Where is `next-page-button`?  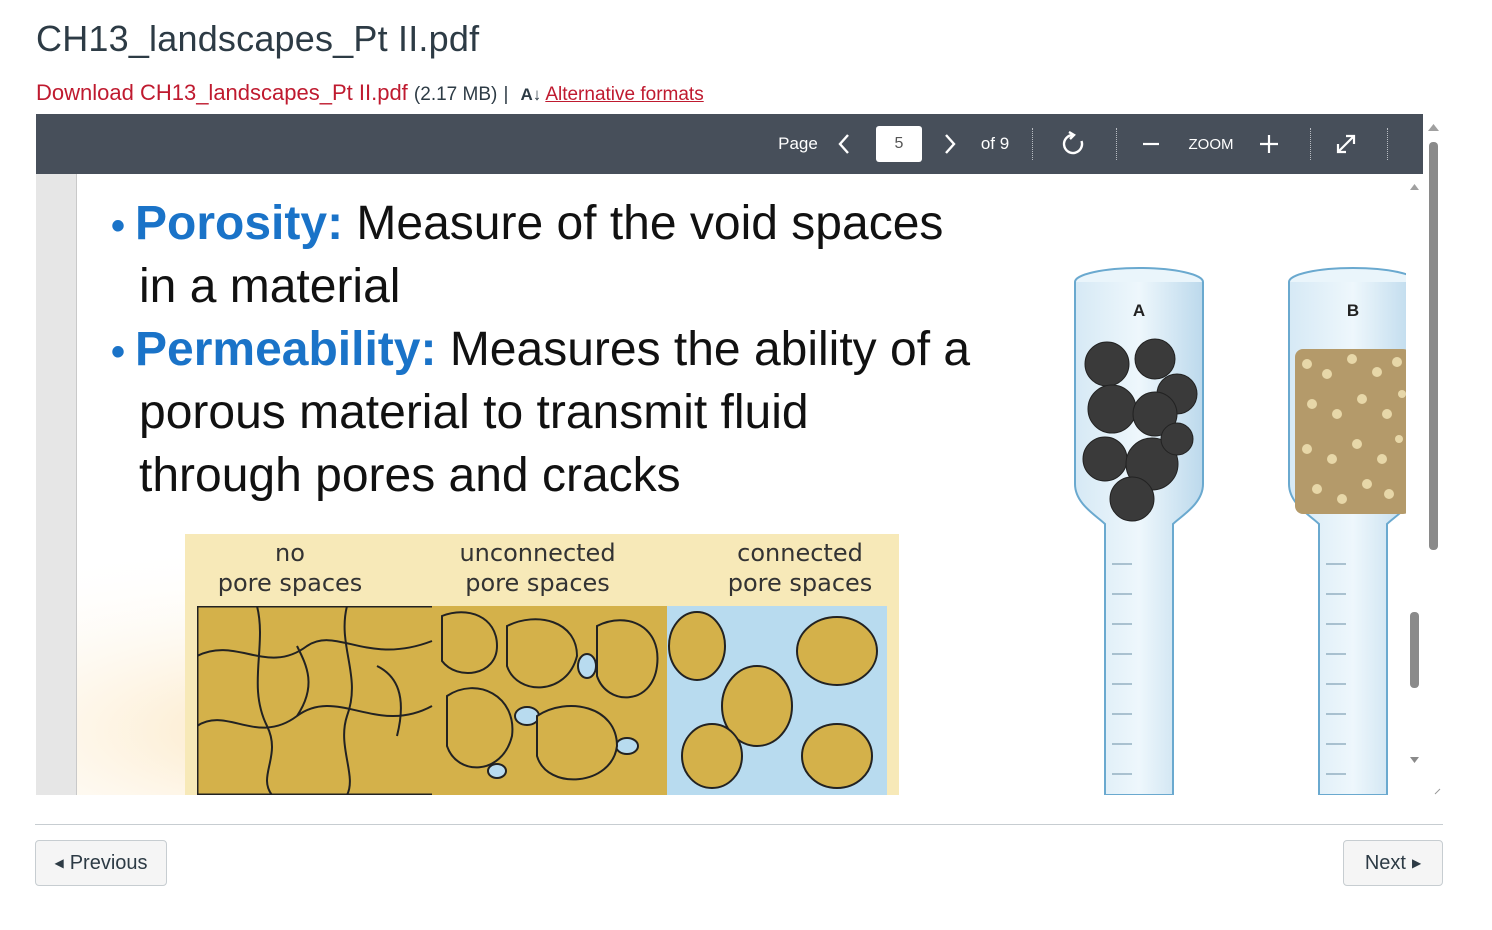 next-page-button is located at coordinates (950, 144).